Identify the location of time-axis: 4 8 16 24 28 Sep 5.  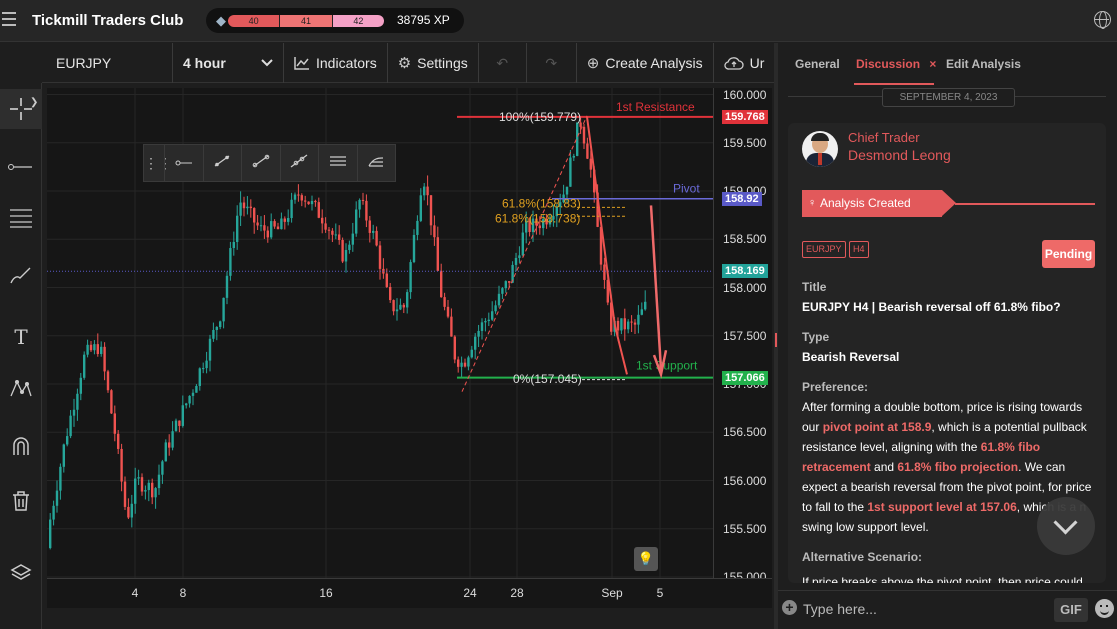
(409, 593).